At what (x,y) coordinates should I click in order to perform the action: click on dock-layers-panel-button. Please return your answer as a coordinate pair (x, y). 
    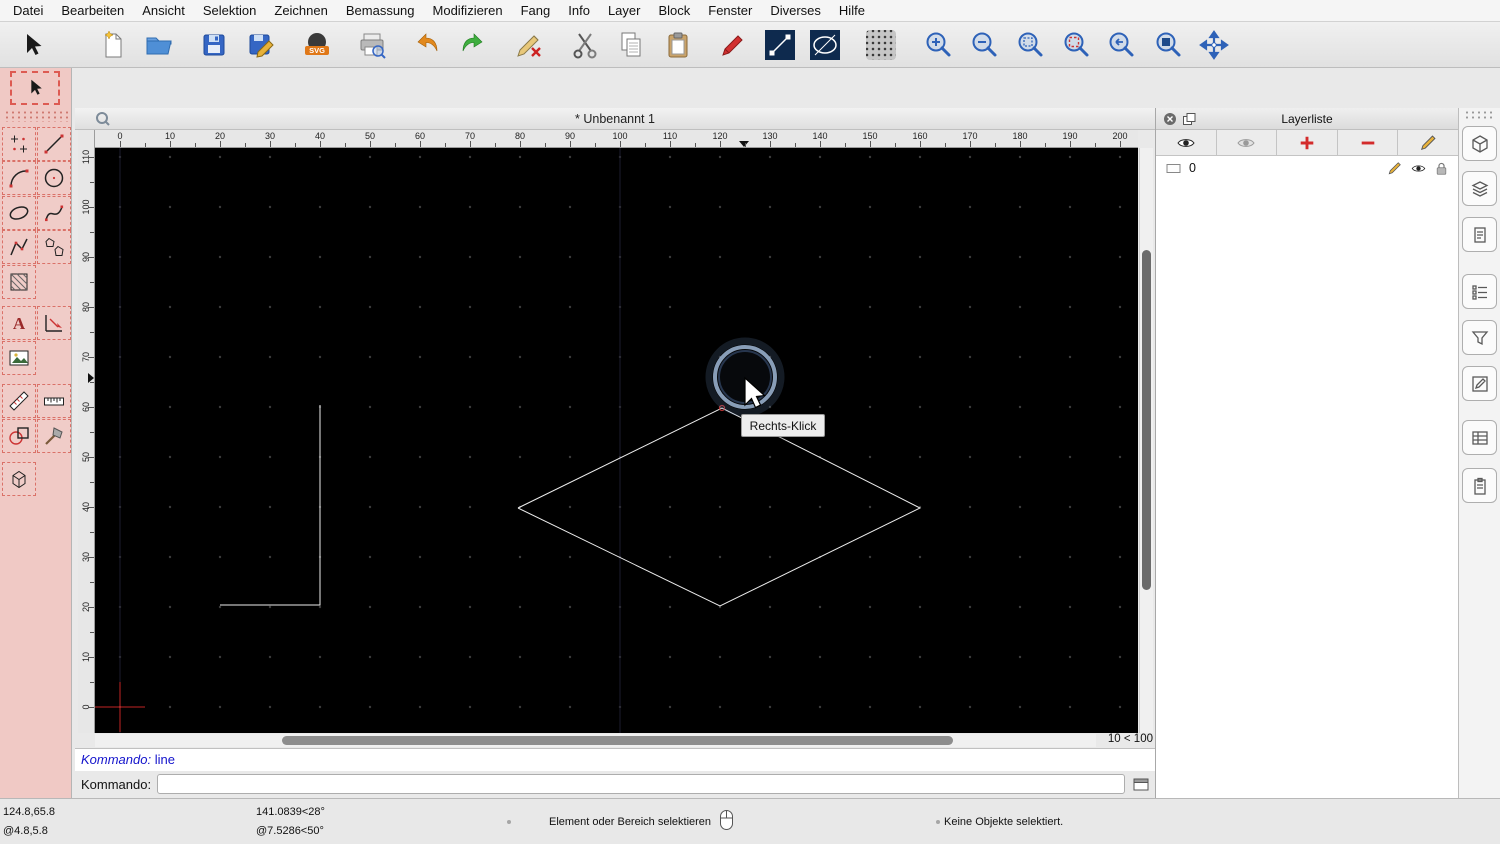
    Looking at the image, I should click on (1479, 188).